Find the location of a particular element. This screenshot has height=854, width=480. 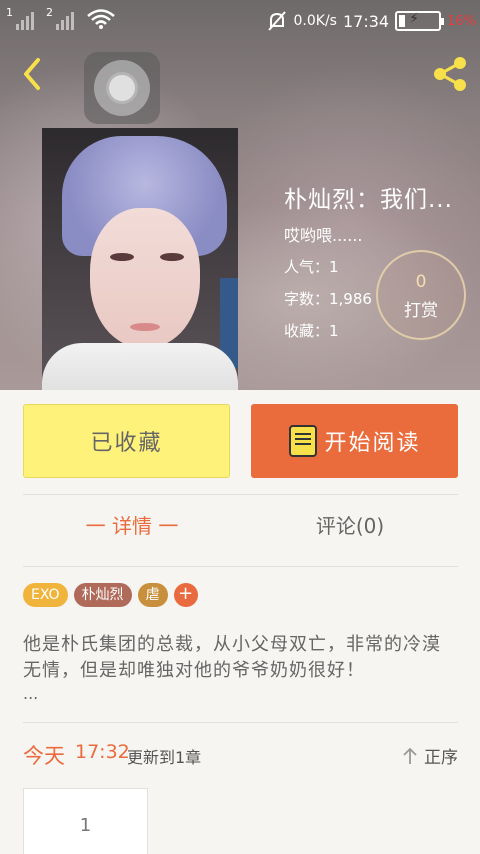

battery-icon: ⚡ is located at coordinates (420, 21).